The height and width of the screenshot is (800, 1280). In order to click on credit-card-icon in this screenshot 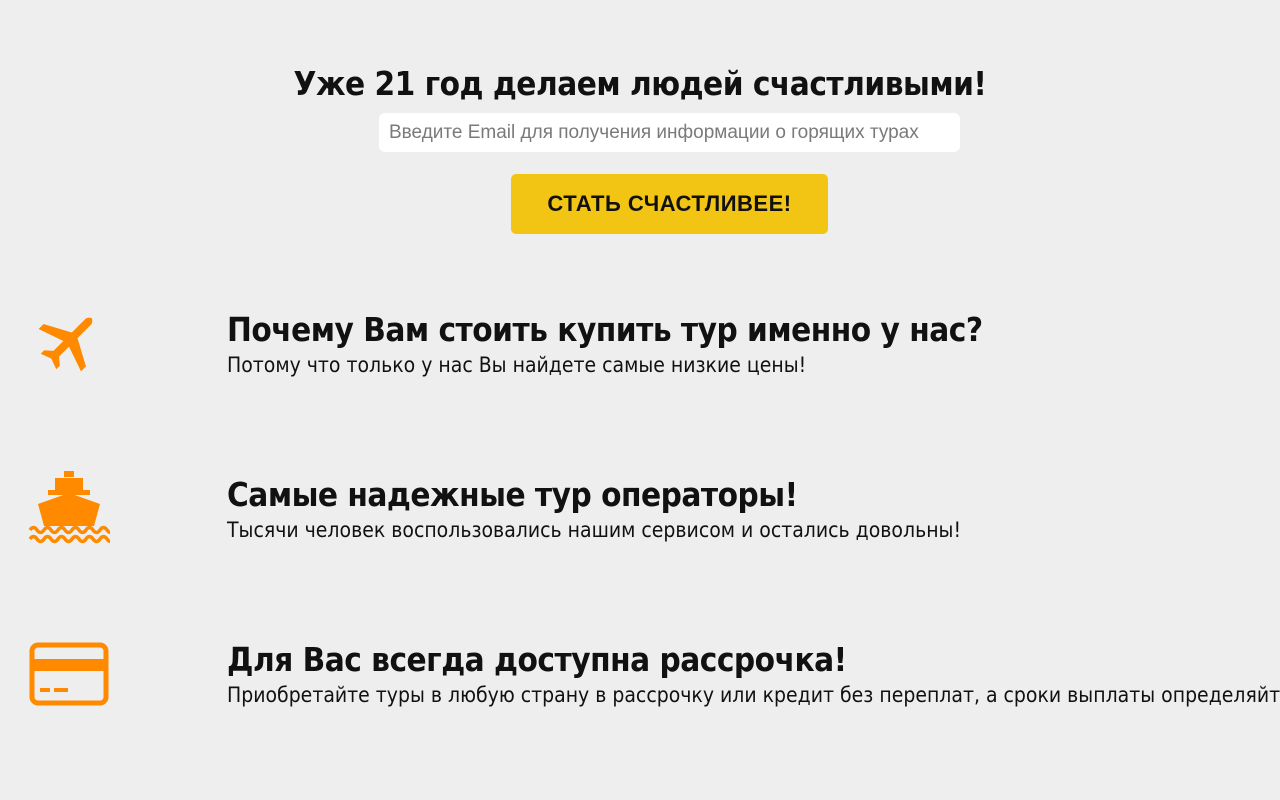, I will do `click(69, 676)`.